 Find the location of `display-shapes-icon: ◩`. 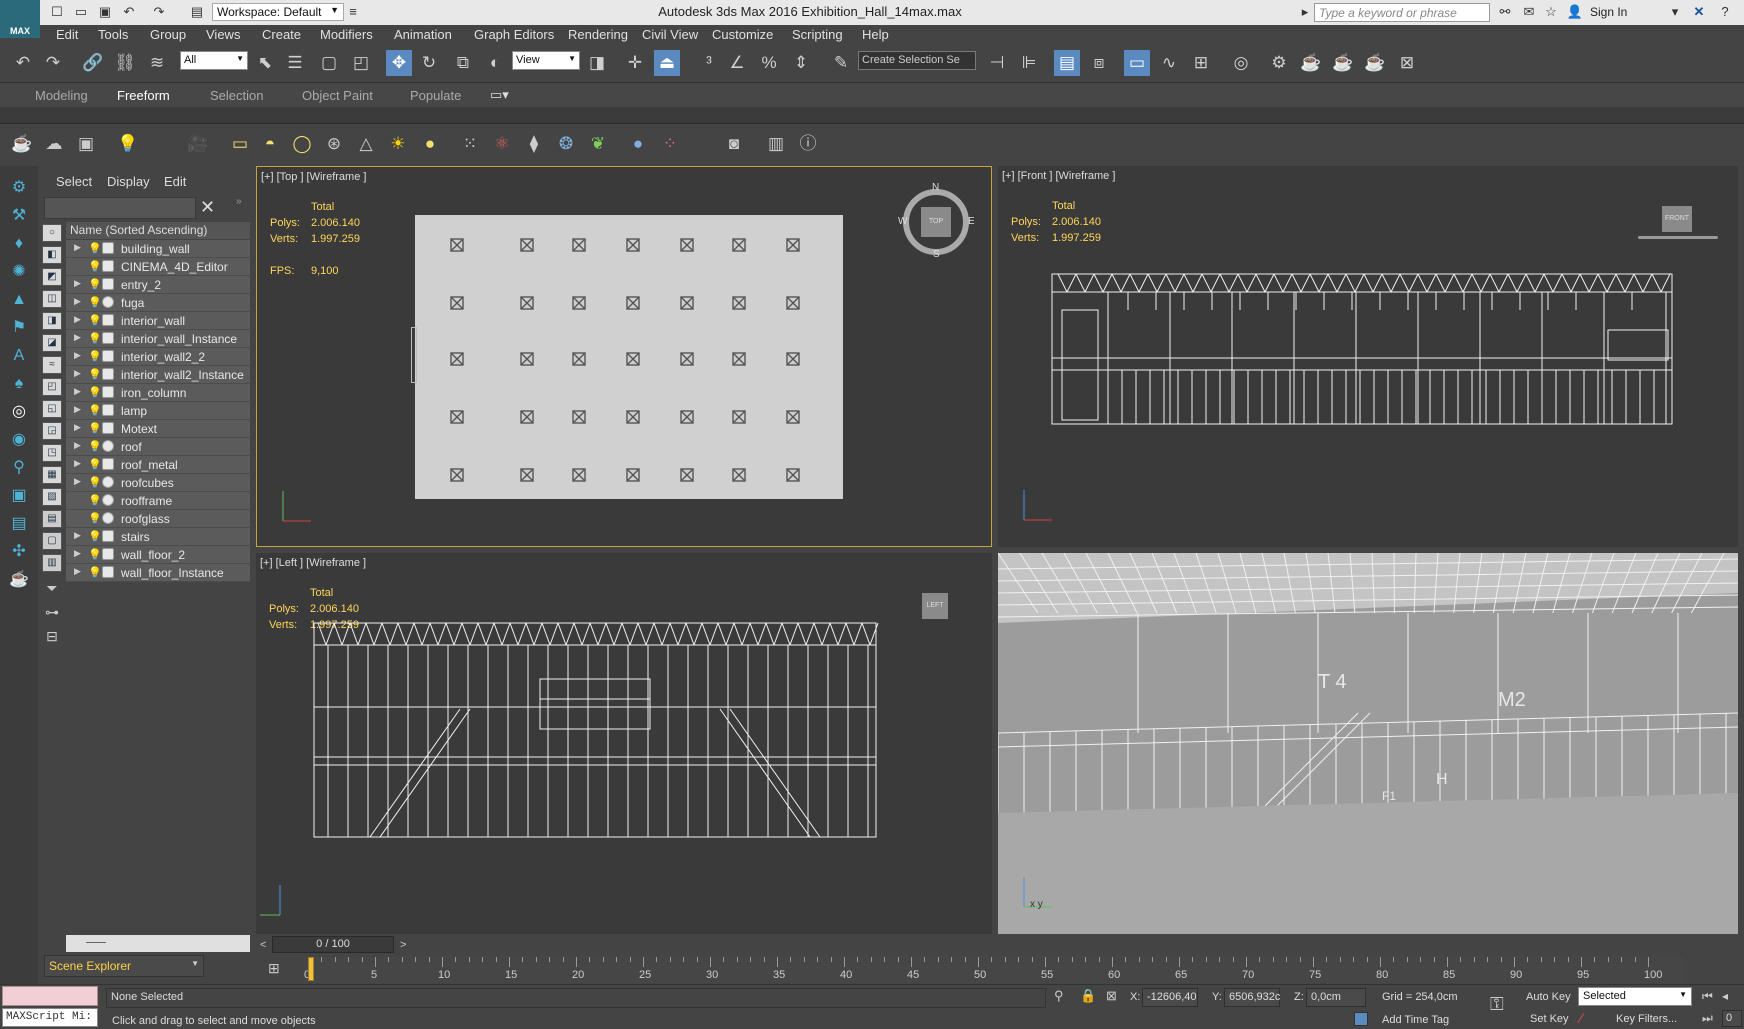

display-shapes-icon: ◩ is located at coordinates (52, 277).